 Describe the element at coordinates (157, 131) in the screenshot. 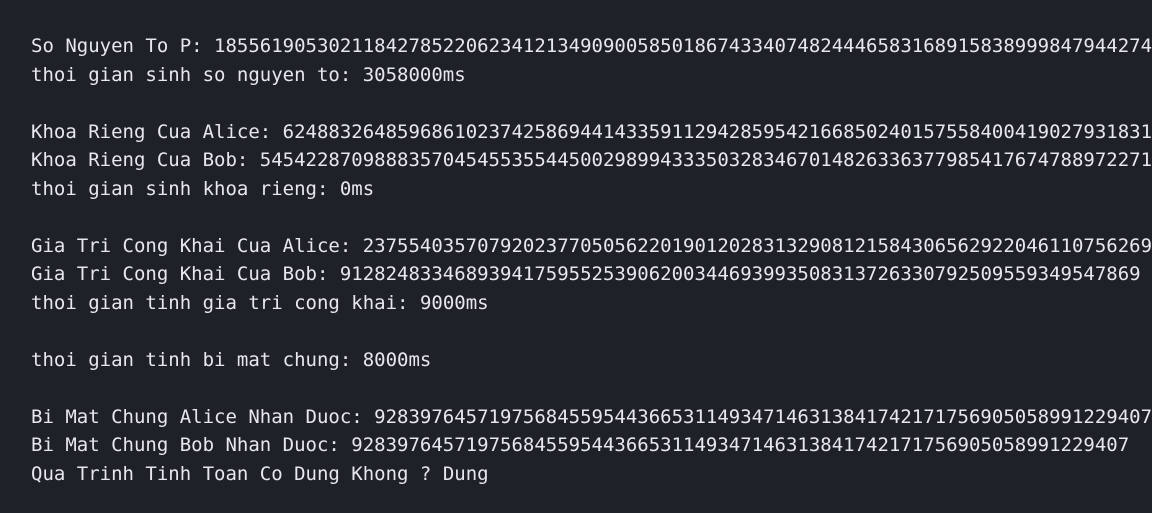

I see `line-label: Khoa Rieng Cua Alice:` at that location.